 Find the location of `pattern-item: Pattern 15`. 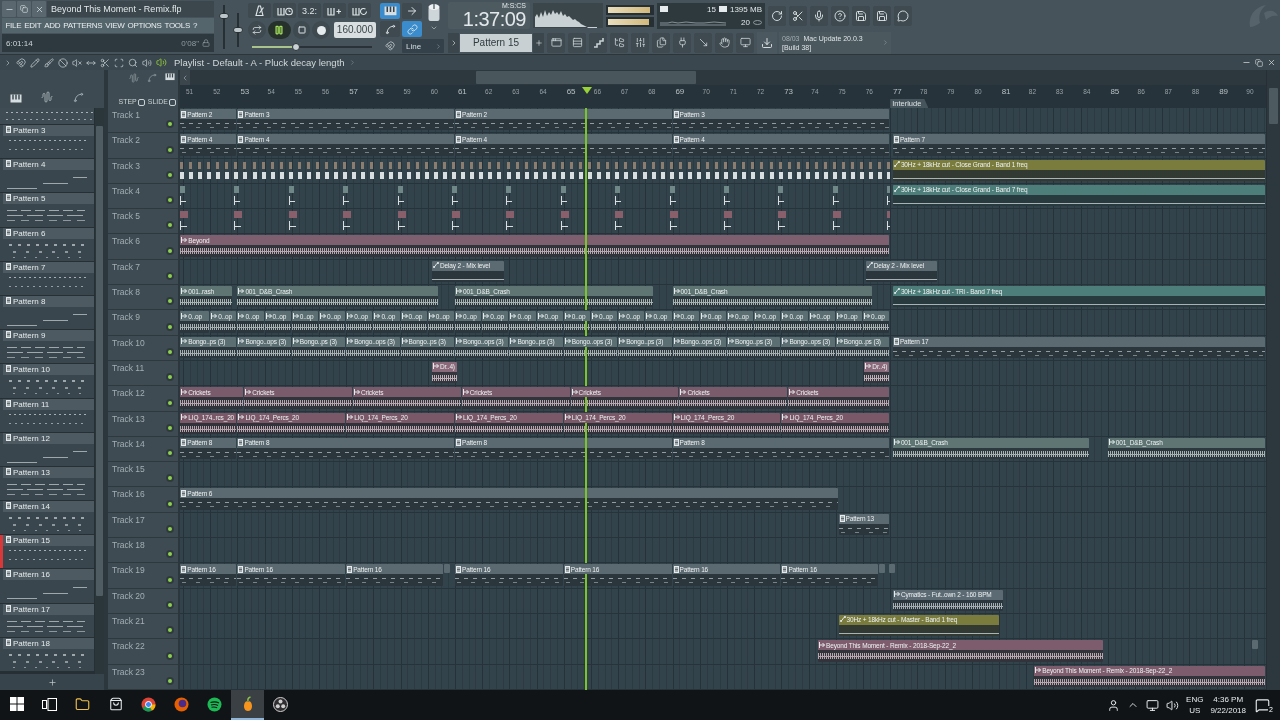

pattern-item: Pattern 15 is located at coordinates (47, 552).